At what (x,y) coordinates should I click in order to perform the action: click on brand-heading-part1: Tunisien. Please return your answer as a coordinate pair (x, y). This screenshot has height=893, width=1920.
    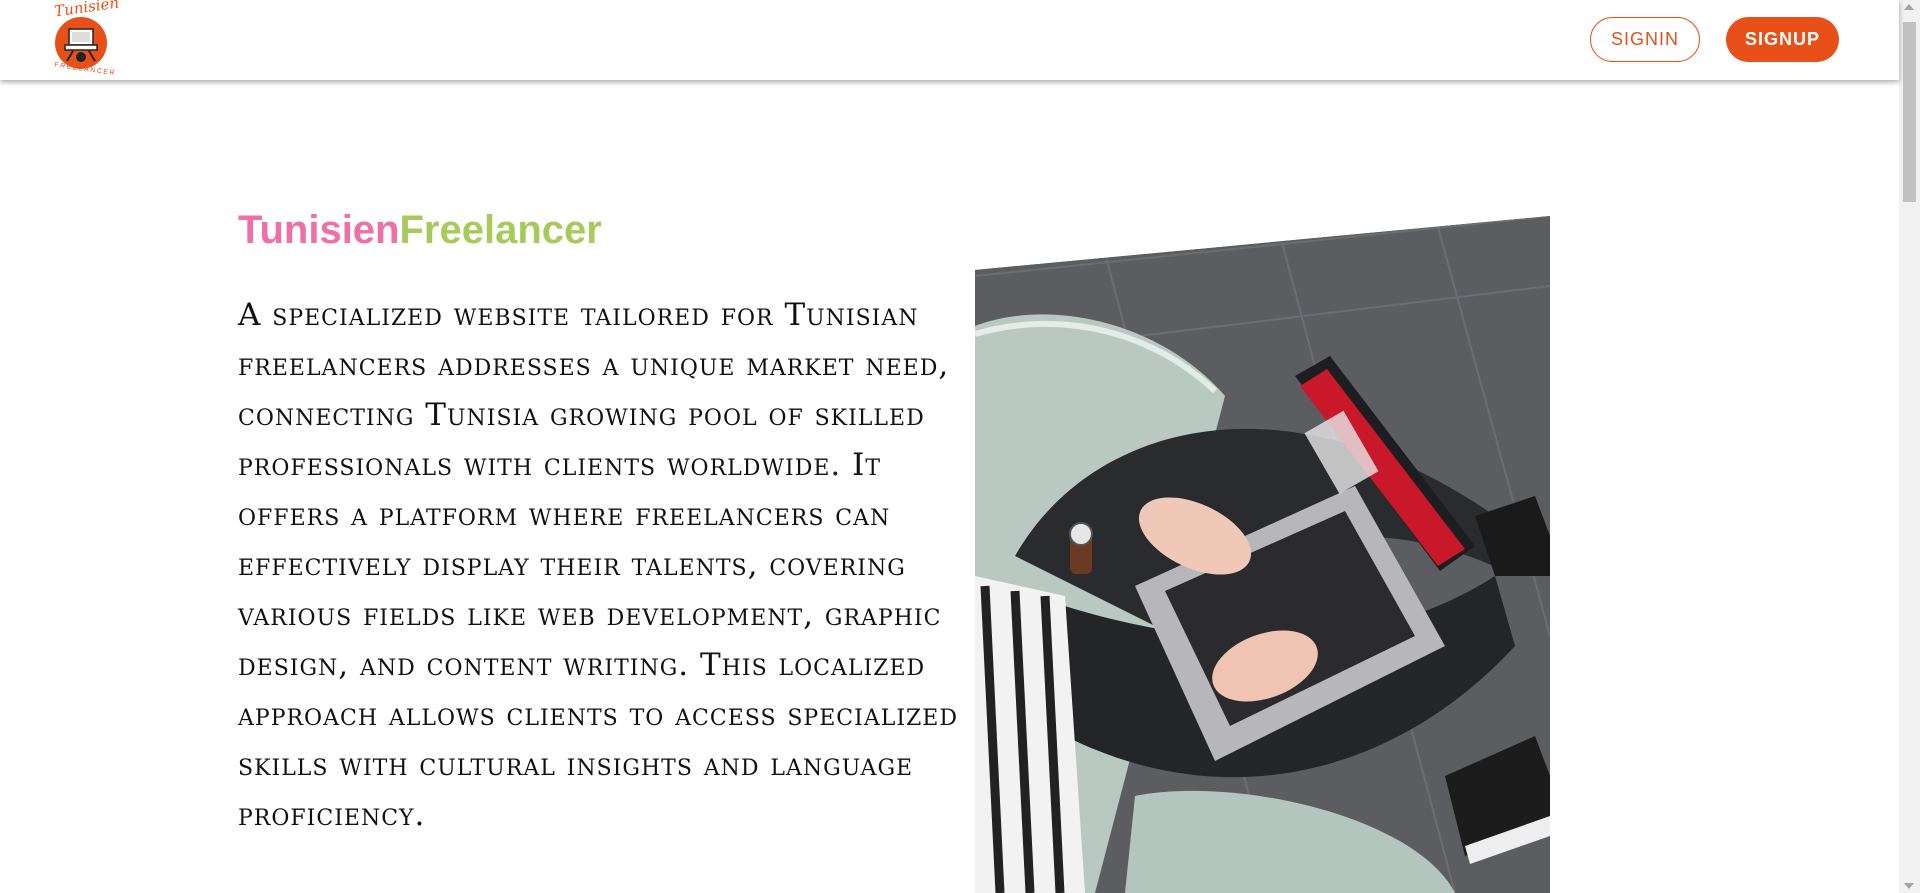
    Looking at the image, I should click on (319, 230).